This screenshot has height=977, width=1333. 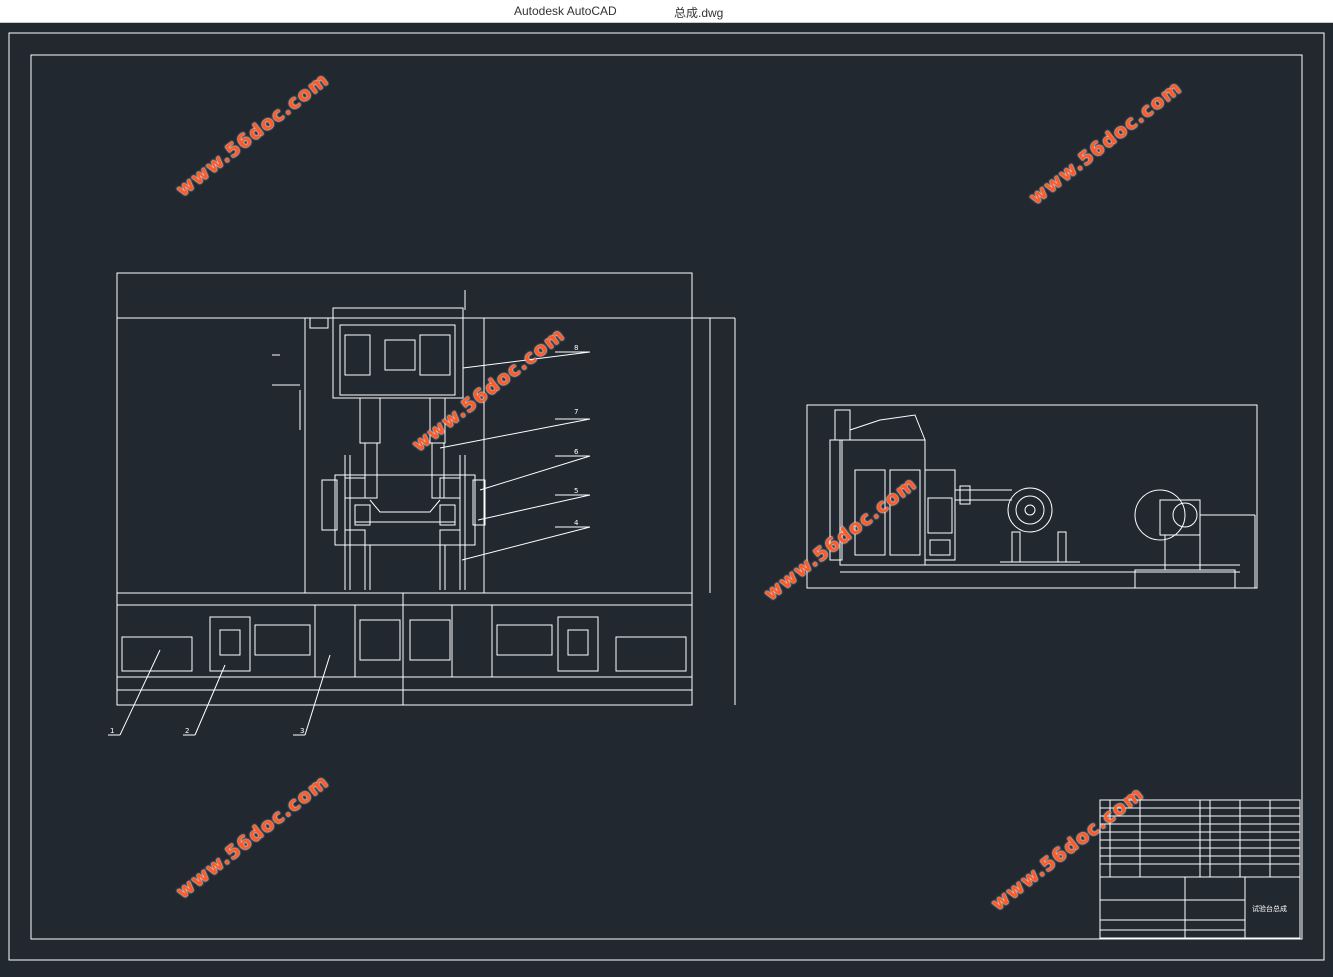 I want to click on part-label-3: 3, so click(x=302, y=731).